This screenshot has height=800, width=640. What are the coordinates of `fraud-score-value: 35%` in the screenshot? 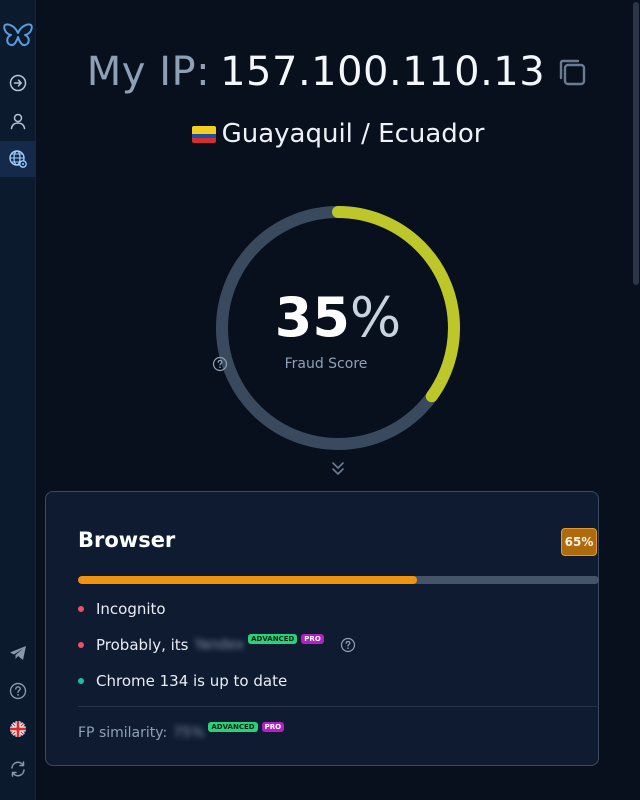 It's located at (338, 318).